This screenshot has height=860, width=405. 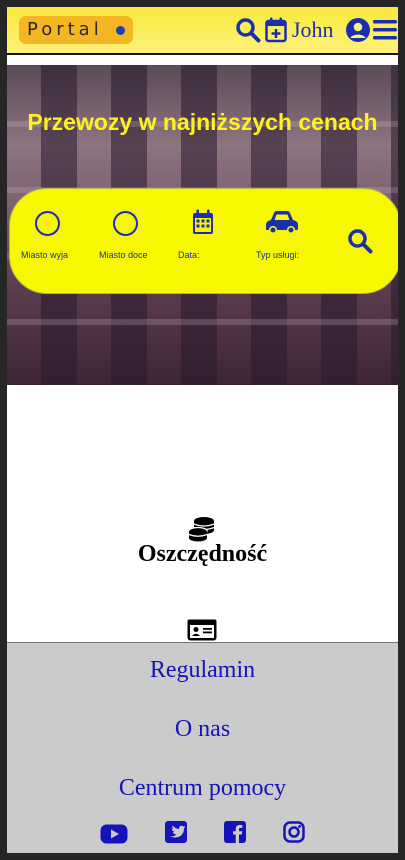 What do you see at coordinates (176, 834) in the screenshot?
I see `twitter-icon` at bounding box center [176, 834].